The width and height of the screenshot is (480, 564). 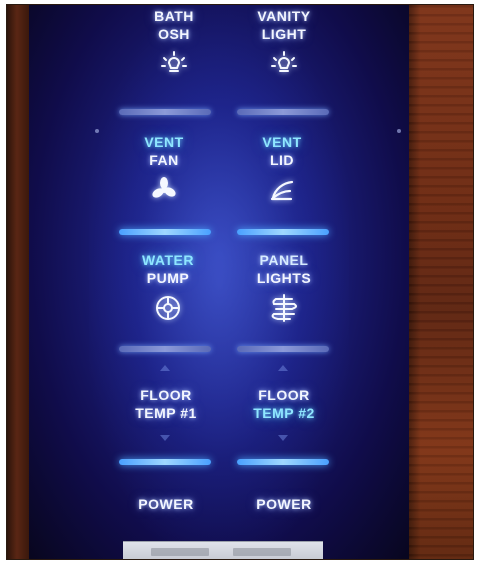 I want to click on water-pump-label-line1: WATER, so click(x=167, y=260).